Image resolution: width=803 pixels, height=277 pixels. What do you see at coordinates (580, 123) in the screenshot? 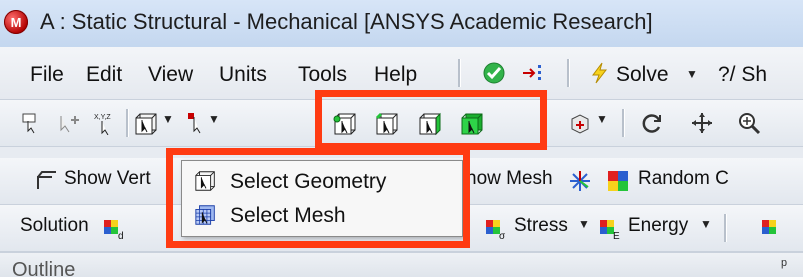
I see `add-component-icon` at bounding box center [580, 123].